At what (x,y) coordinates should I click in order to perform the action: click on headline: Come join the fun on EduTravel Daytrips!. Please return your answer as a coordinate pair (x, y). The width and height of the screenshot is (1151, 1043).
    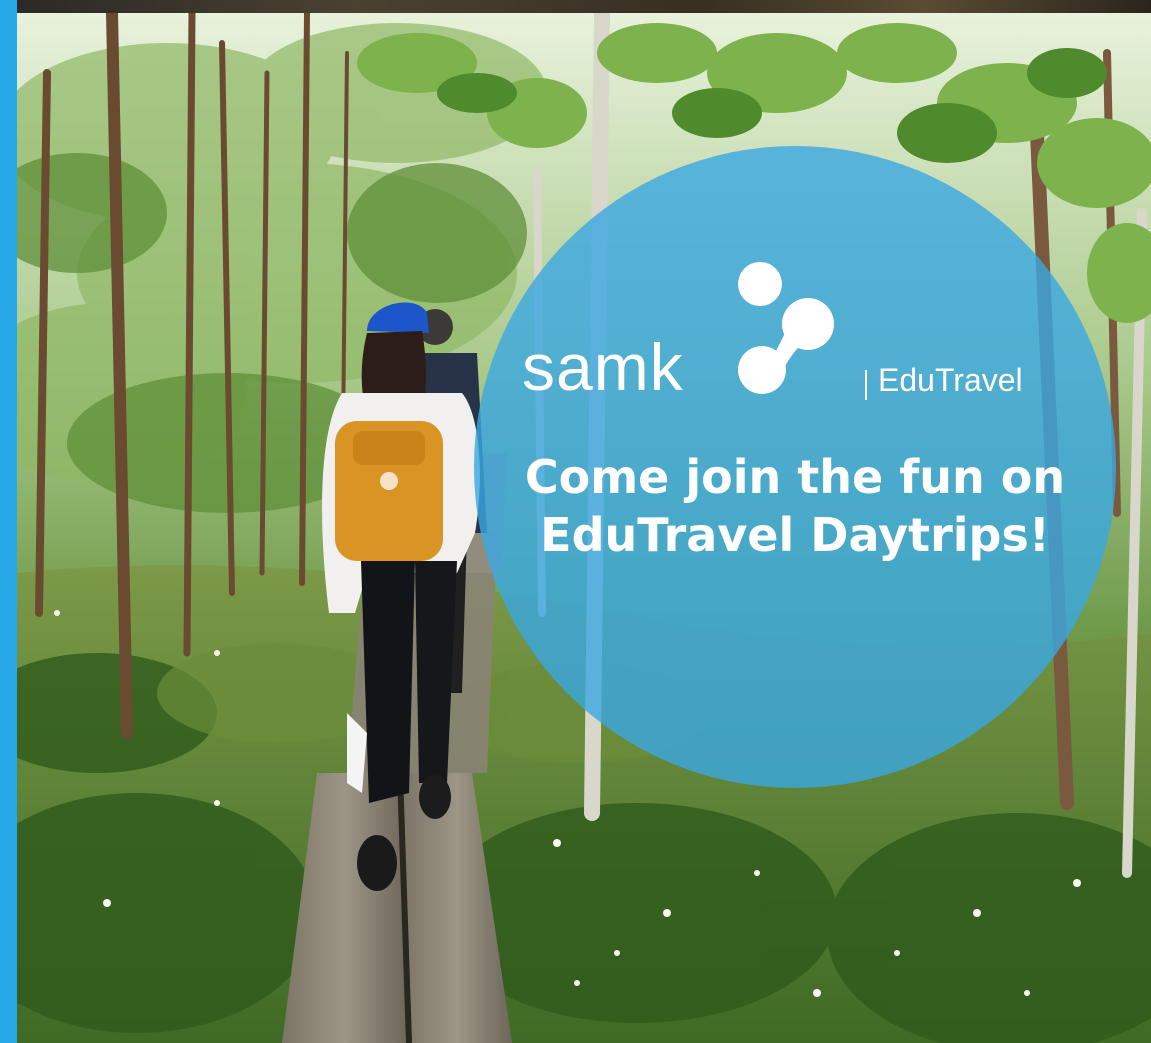
    Looking at the image, I should click on (795, 506).